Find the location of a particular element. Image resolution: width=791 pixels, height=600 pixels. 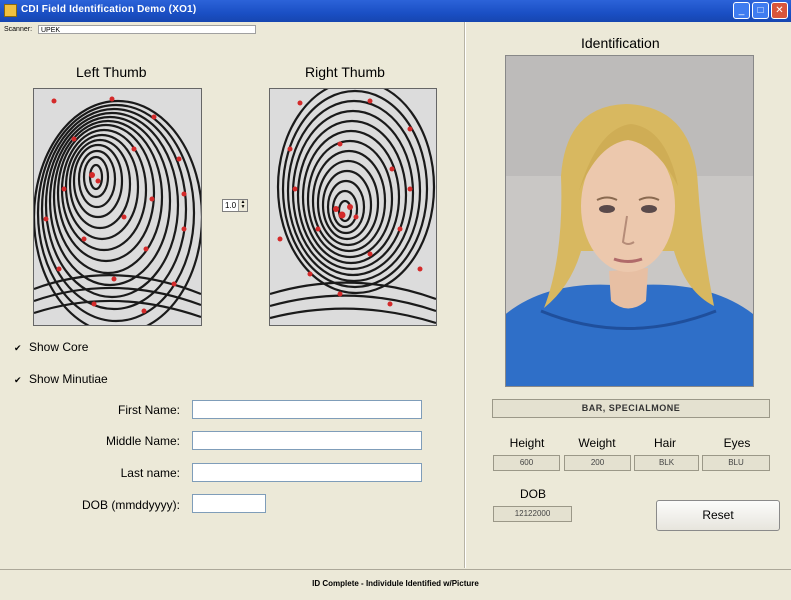

left-thumb-fingerprint is located at coordinates (117, 207).